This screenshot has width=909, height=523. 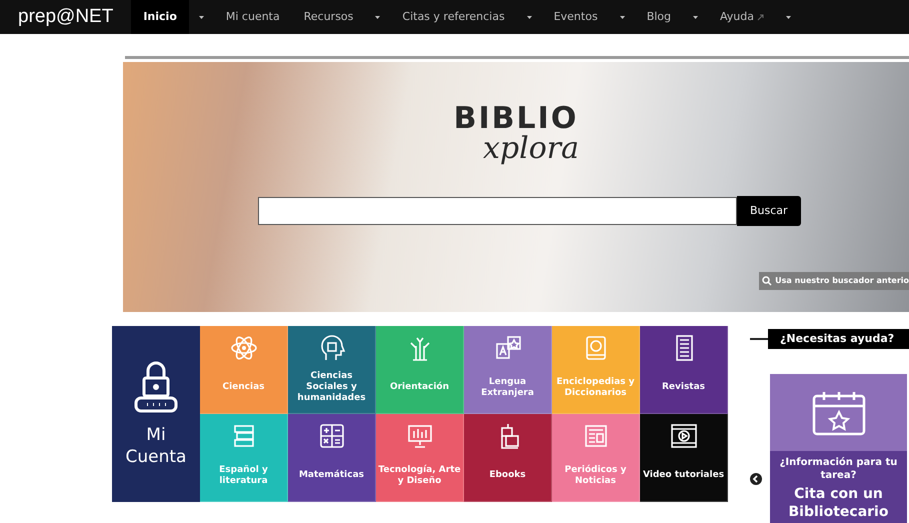 What do you see at coordinates (497, 211) in the screenshot?
I see `search-field` at bounding box center [497, 211].